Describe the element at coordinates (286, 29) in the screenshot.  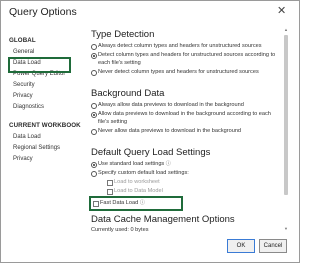
I see `scroll-up-arrow-icon: ▲` at that location.